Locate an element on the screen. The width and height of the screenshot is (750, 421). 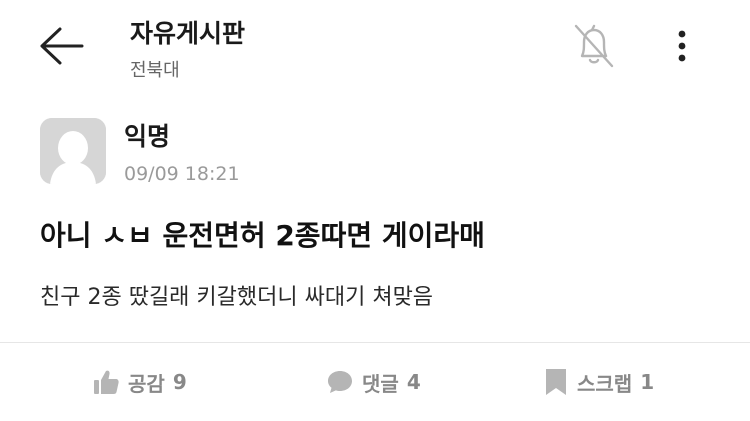
more-vertical-icon is located at coordinates (682, 46).